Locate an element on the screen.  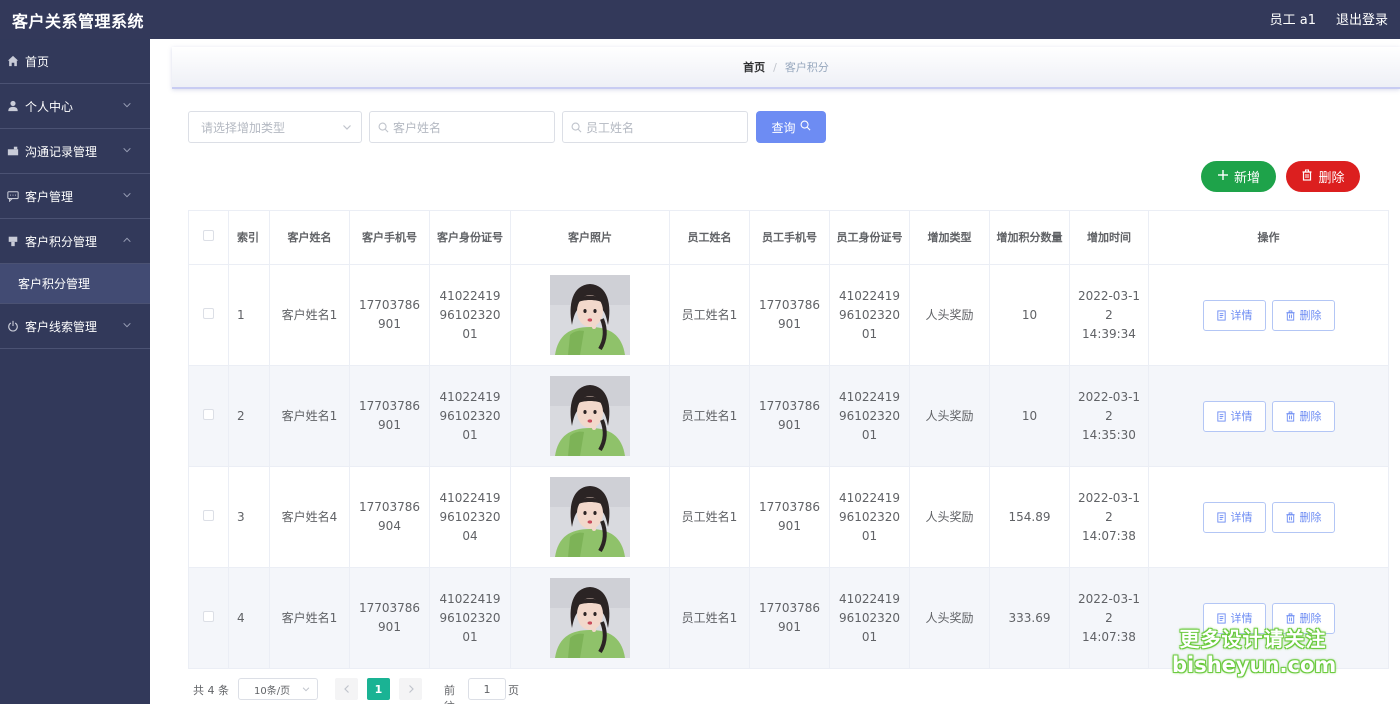
sidebar-item-communication: 沟通记录管理 is located at coordinates (75, 151).